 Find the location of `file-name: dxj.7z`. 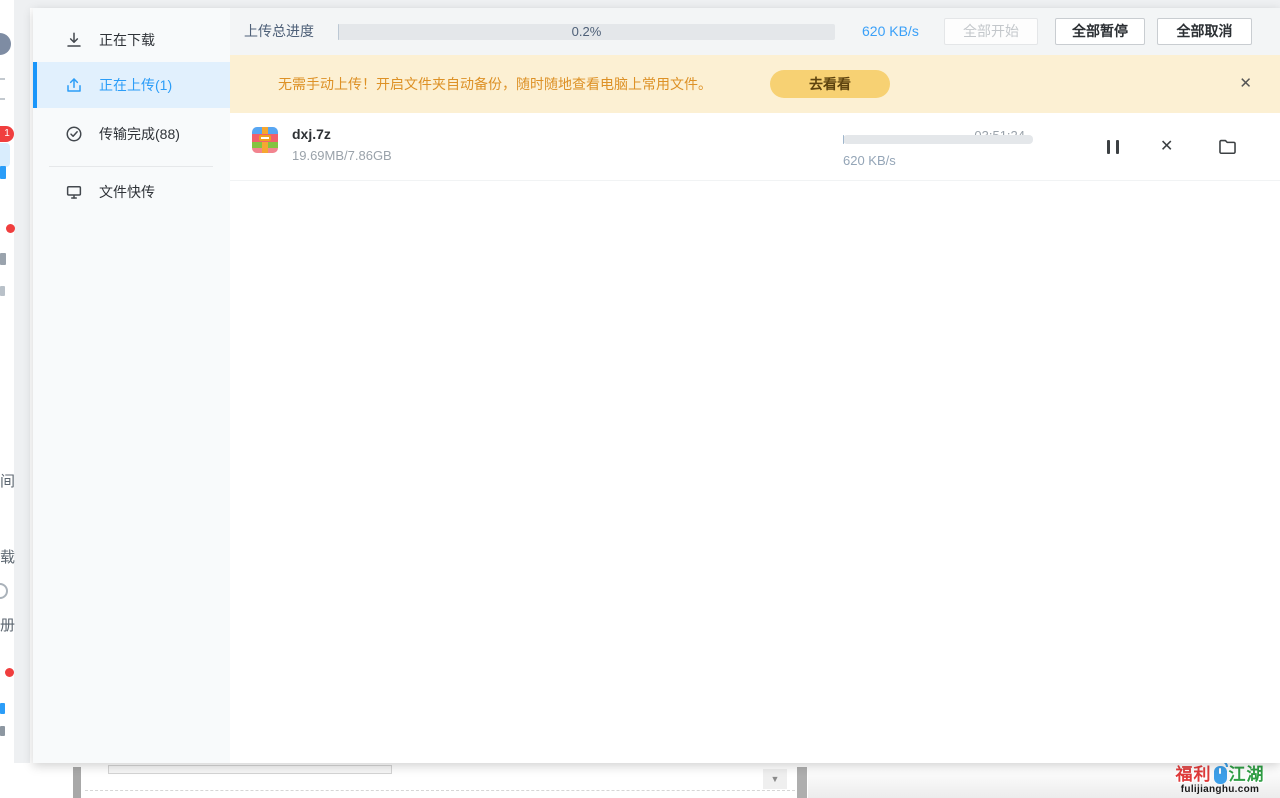

file-name: dxj.7z is located at coordinates (311, 134).